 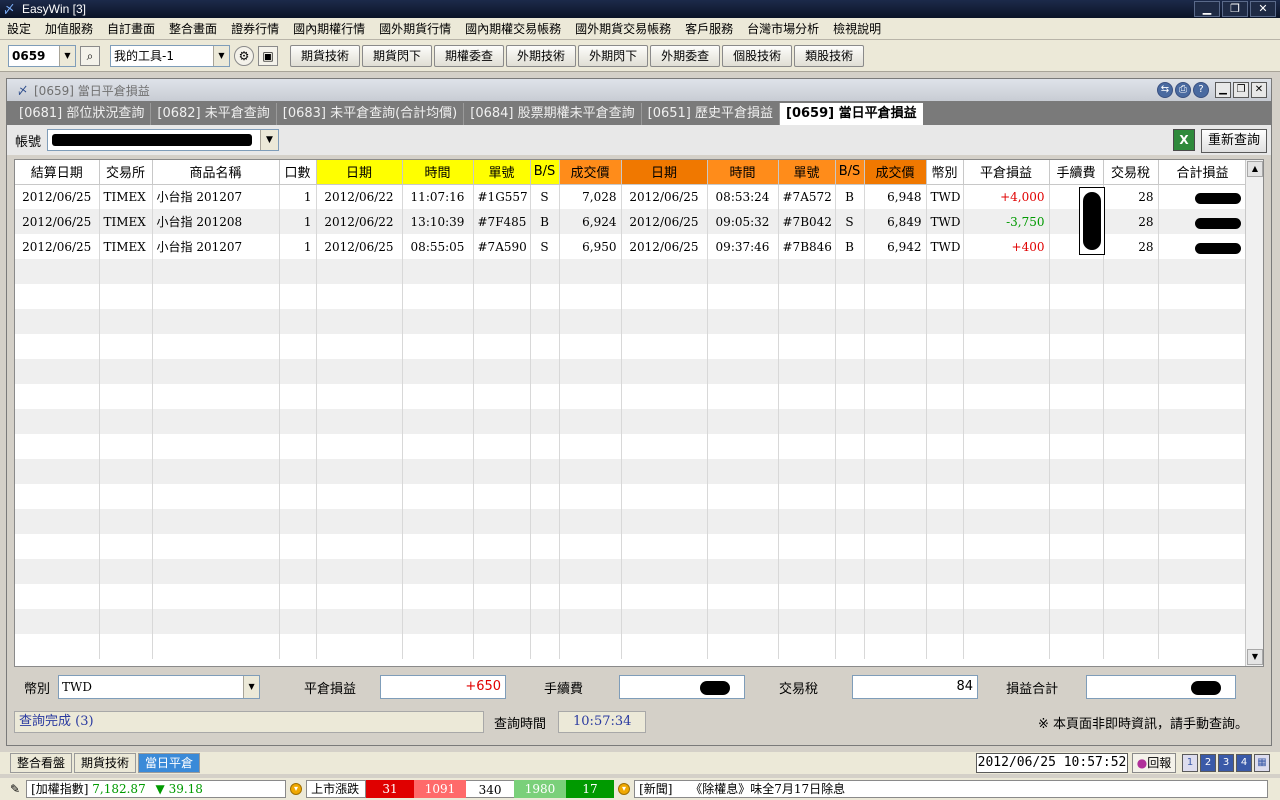 What do you see at coordinates (945, 172) in the screenshot?
I see `column-header: 幣別` at bounding box center [945, 172].